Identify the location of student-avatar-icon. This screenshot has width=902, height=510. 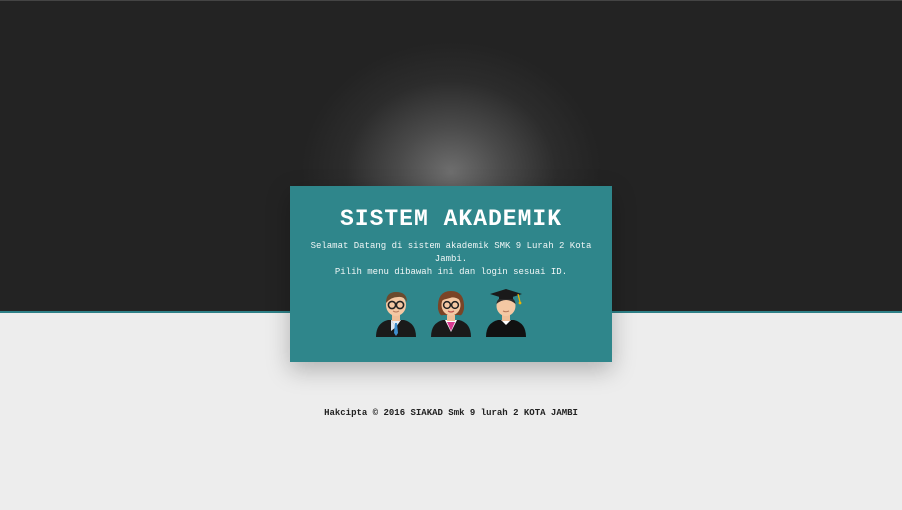
(506, 313).